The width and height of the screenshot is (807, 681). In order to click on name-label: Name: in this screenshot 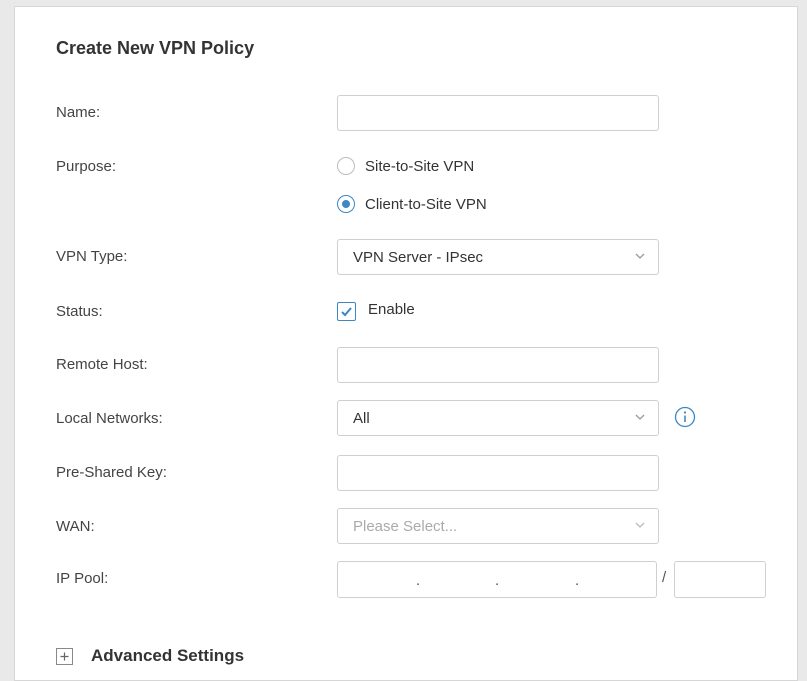, I will do `click(78, 112)`.